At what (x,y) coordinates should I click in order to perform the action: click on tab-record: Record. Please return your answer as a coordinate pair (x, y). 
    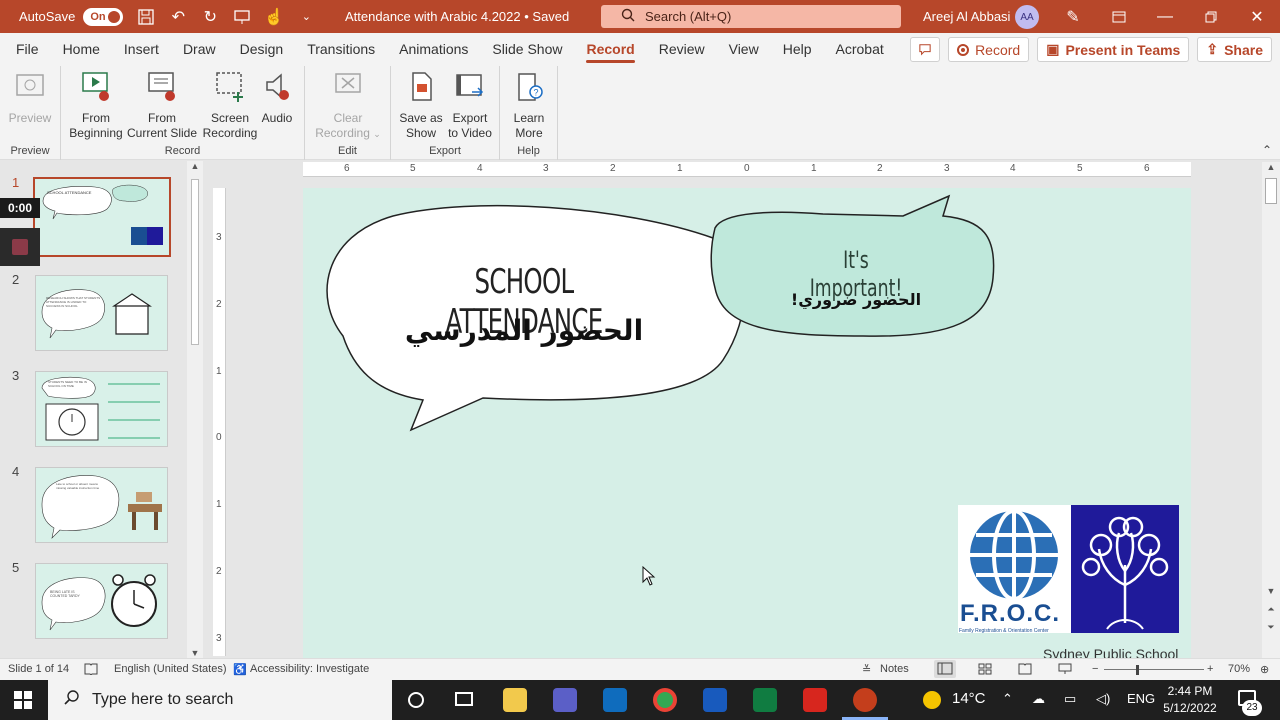
    Looking at the image, I should click on (610, 49).